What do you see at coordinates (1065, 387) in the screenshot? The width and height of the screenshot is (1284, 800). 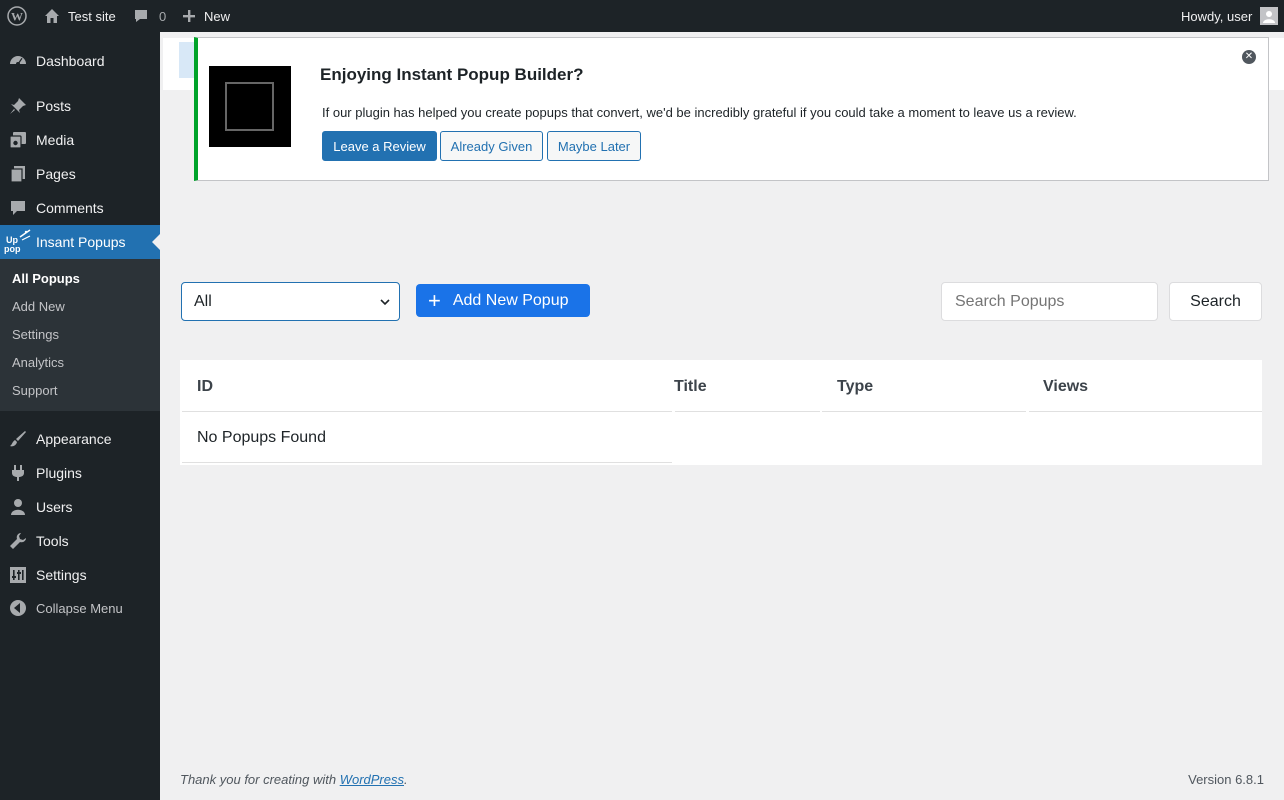 I see `column-header-views: Views` at bounding box center [1065, 387].